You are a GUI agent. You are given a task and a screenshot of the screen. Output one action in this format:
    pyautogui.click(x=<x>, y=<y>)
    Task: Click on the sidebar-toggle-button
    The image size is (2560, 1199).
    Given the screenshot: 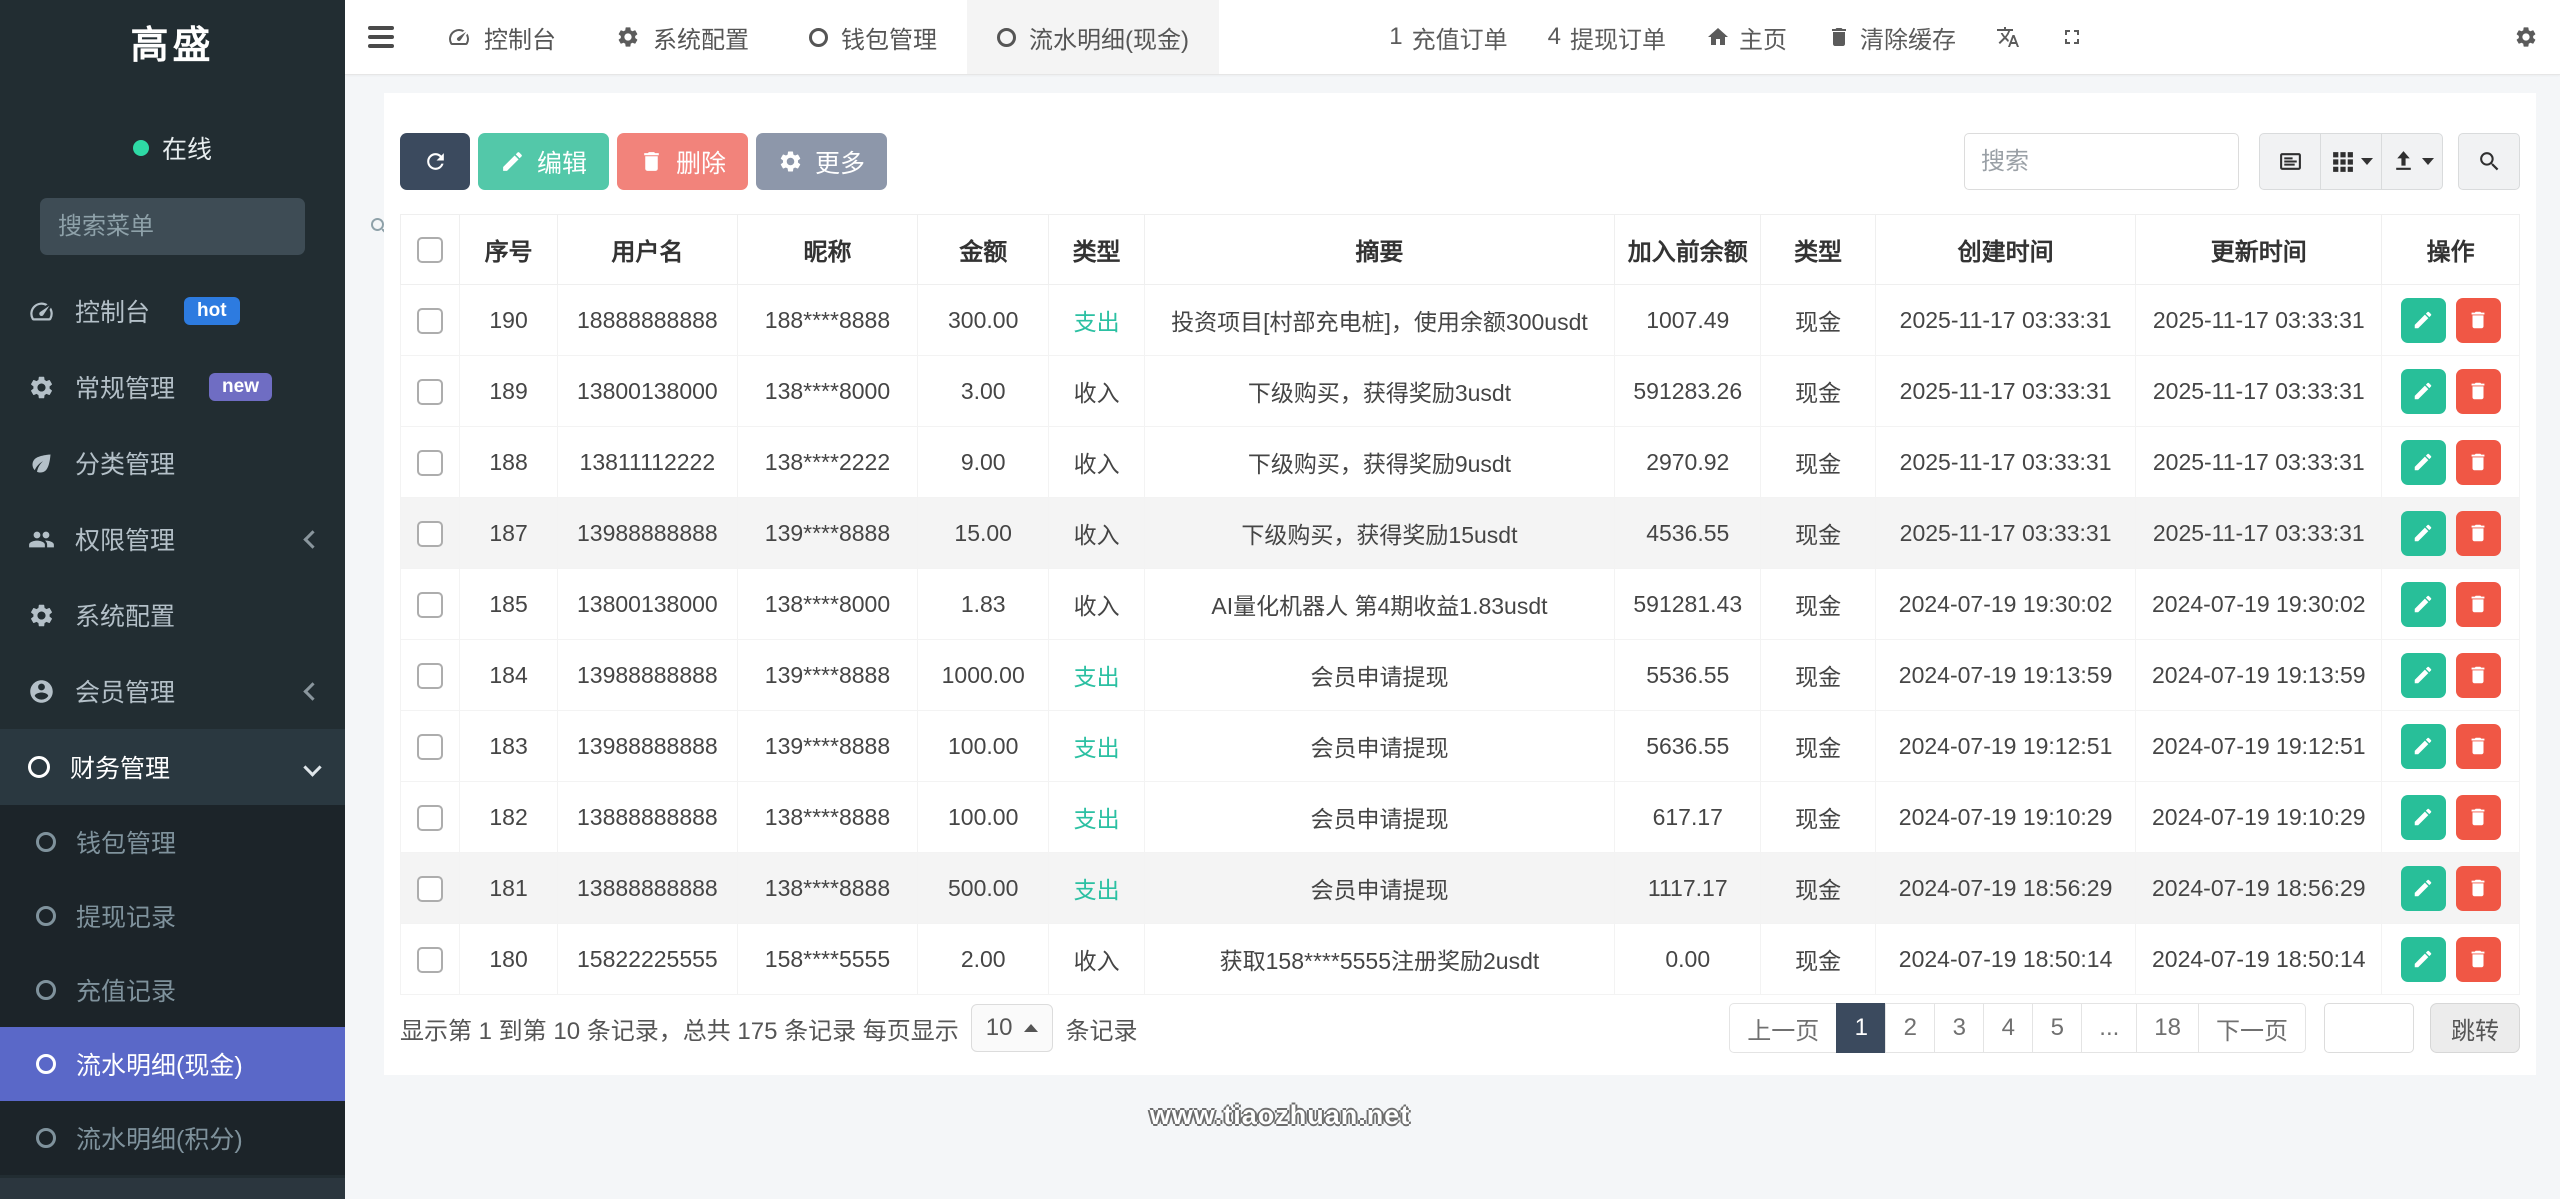 What is the action you would take?
    pyautogui.click(x=381, y=37)
    